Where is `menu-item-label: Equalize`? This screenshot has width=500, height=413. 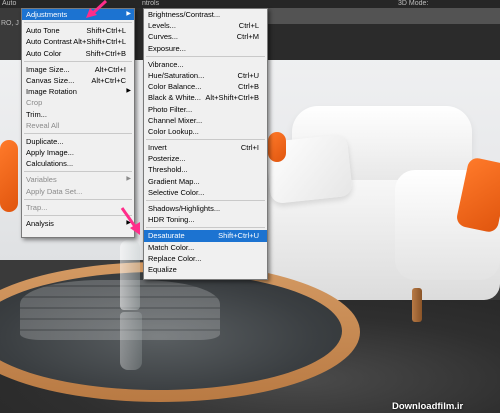 menu-item-label: Equalize is located at coordinates (162, 269).